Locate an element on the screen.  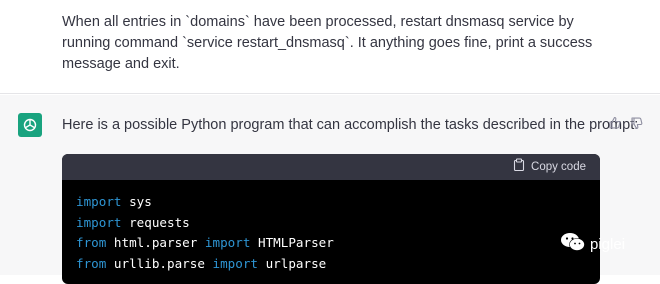
watermark: piglei is located at coordinates (592, 244).